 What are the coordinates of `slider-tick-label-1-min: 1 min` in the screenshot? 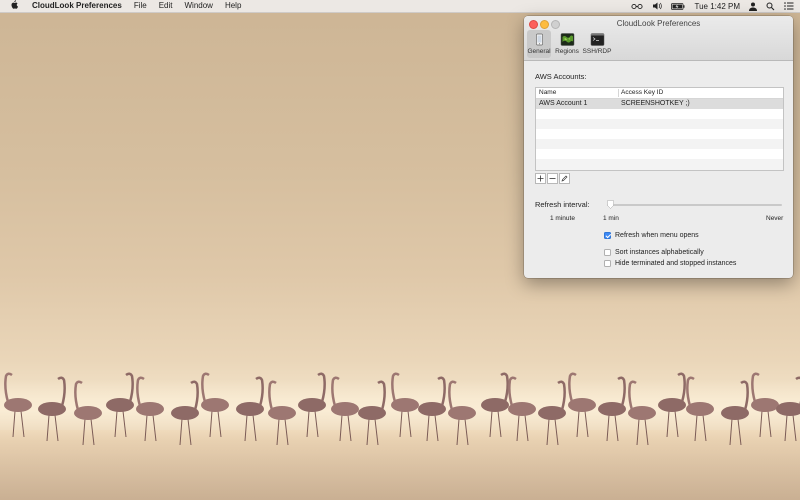 It's located at (611, 218).